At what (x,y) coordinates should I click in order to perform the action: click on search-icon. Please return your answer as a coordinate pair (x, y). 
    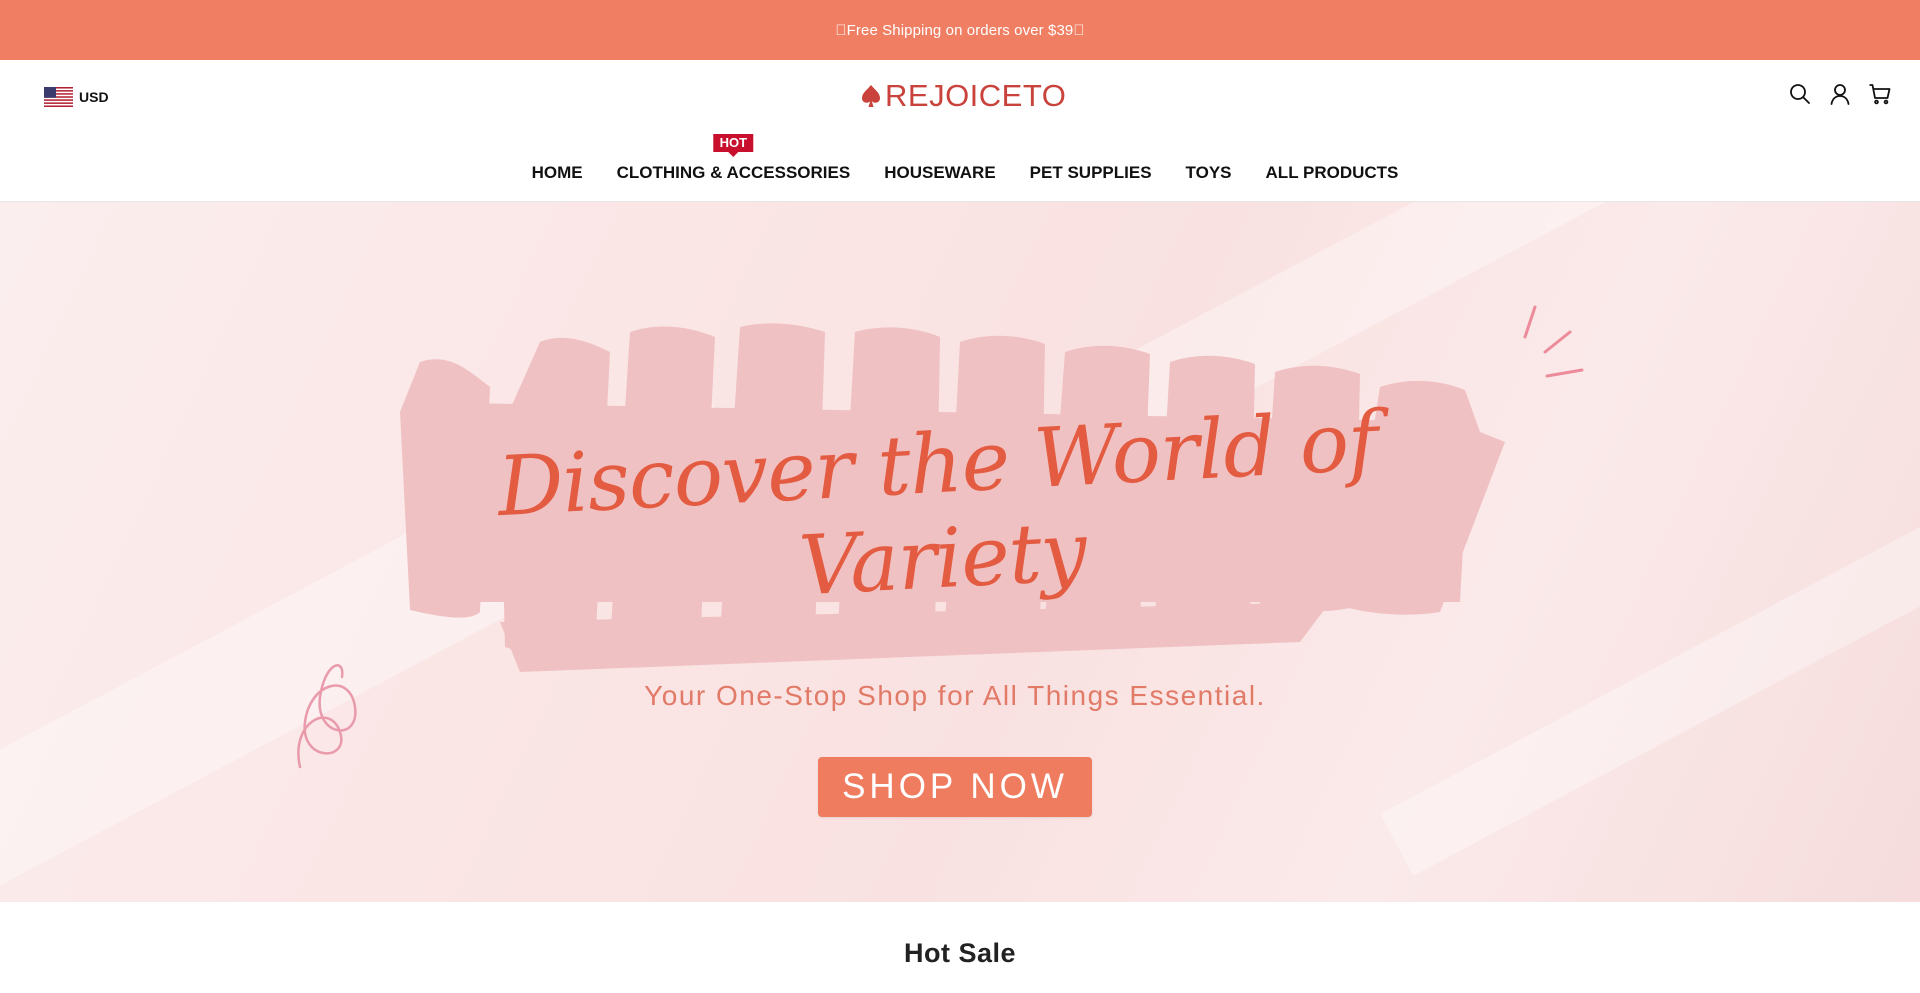
    Looking at the image, I should click on (1800, 94).